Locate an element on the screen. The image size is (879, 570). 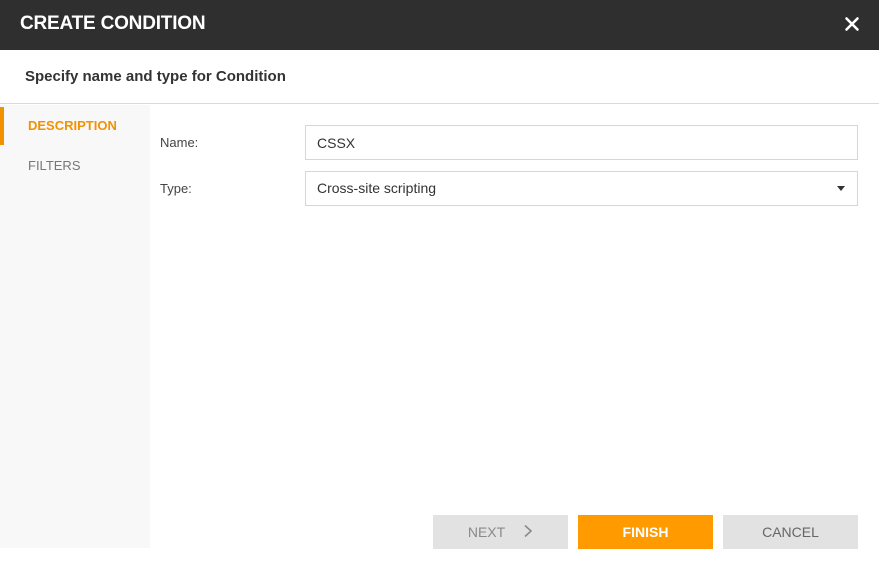
type-select: Cross-site scripting is located at coordinates (581, 188).